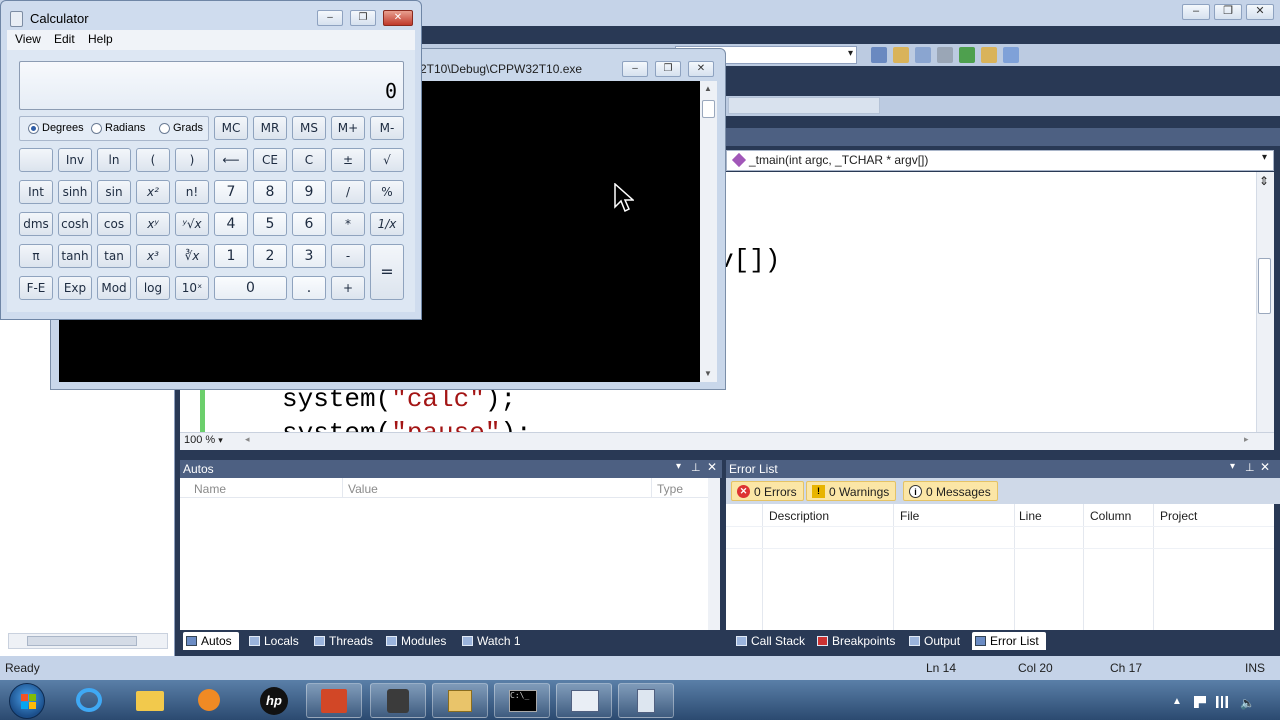  Describe the element at coordinates (231, 160) in the screenshot. I see `backspace-button: ⟵` at that location.